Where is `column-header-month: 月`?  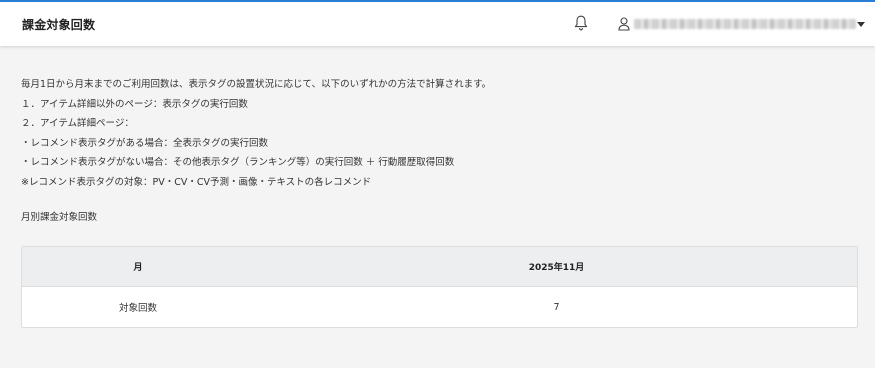
column-header-month: 月 is located at coordinates (138, 268).